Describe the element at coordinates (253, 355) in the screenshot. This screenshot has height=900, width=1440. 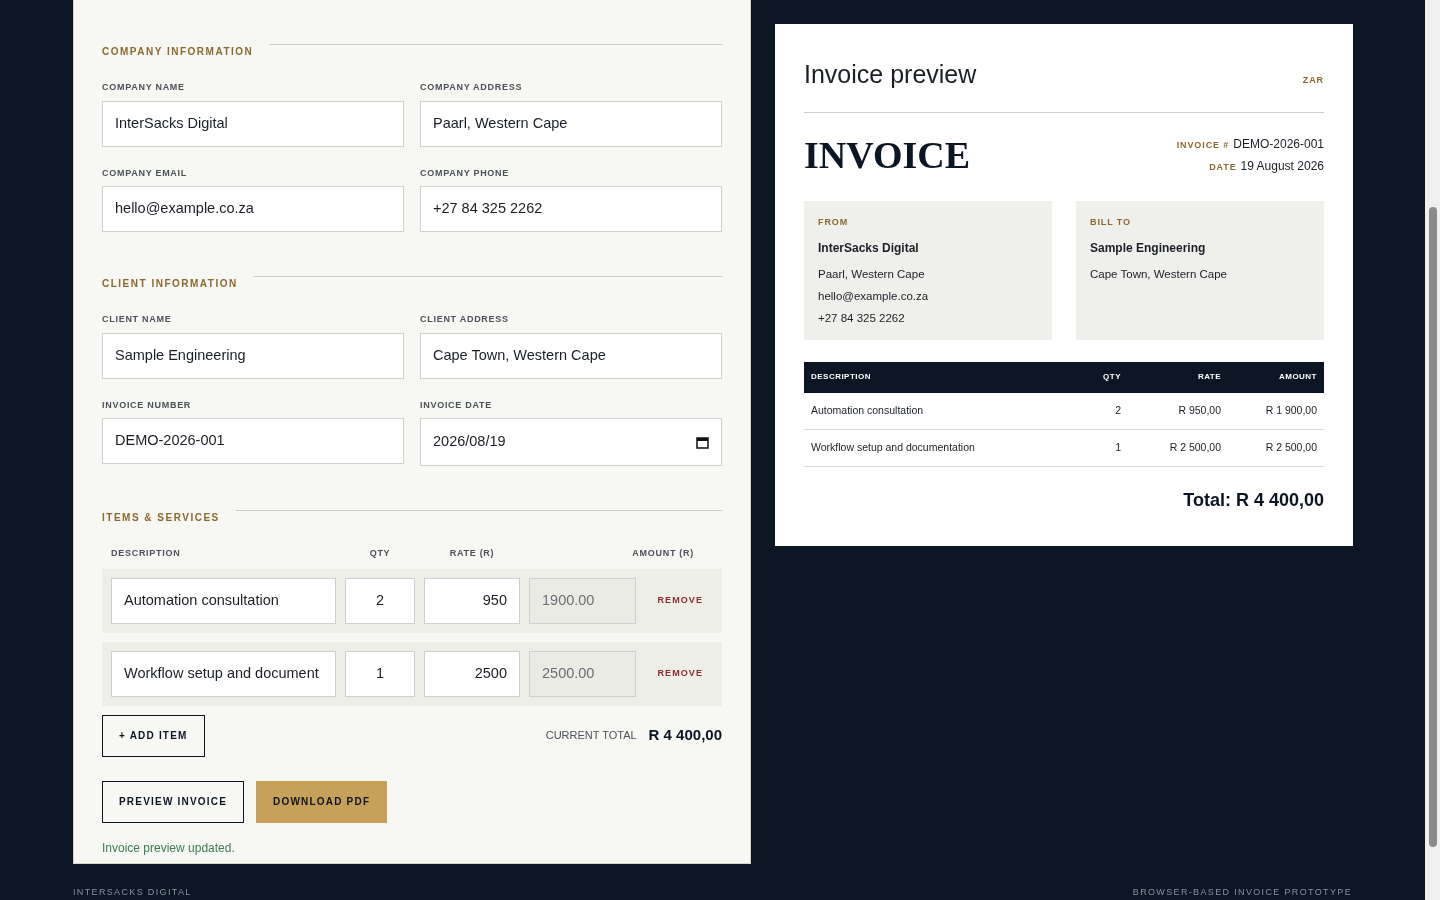
I see `input-field: Sample Engineering` at that location.